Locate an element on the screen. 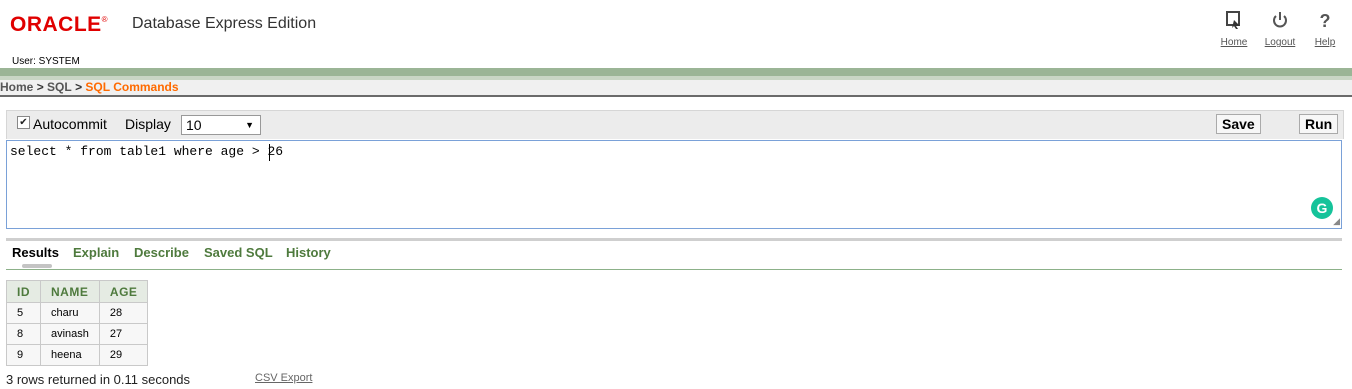 This screenshot has width=1352, height=389. table-cell: 9 is located at coordinates (23, 355).